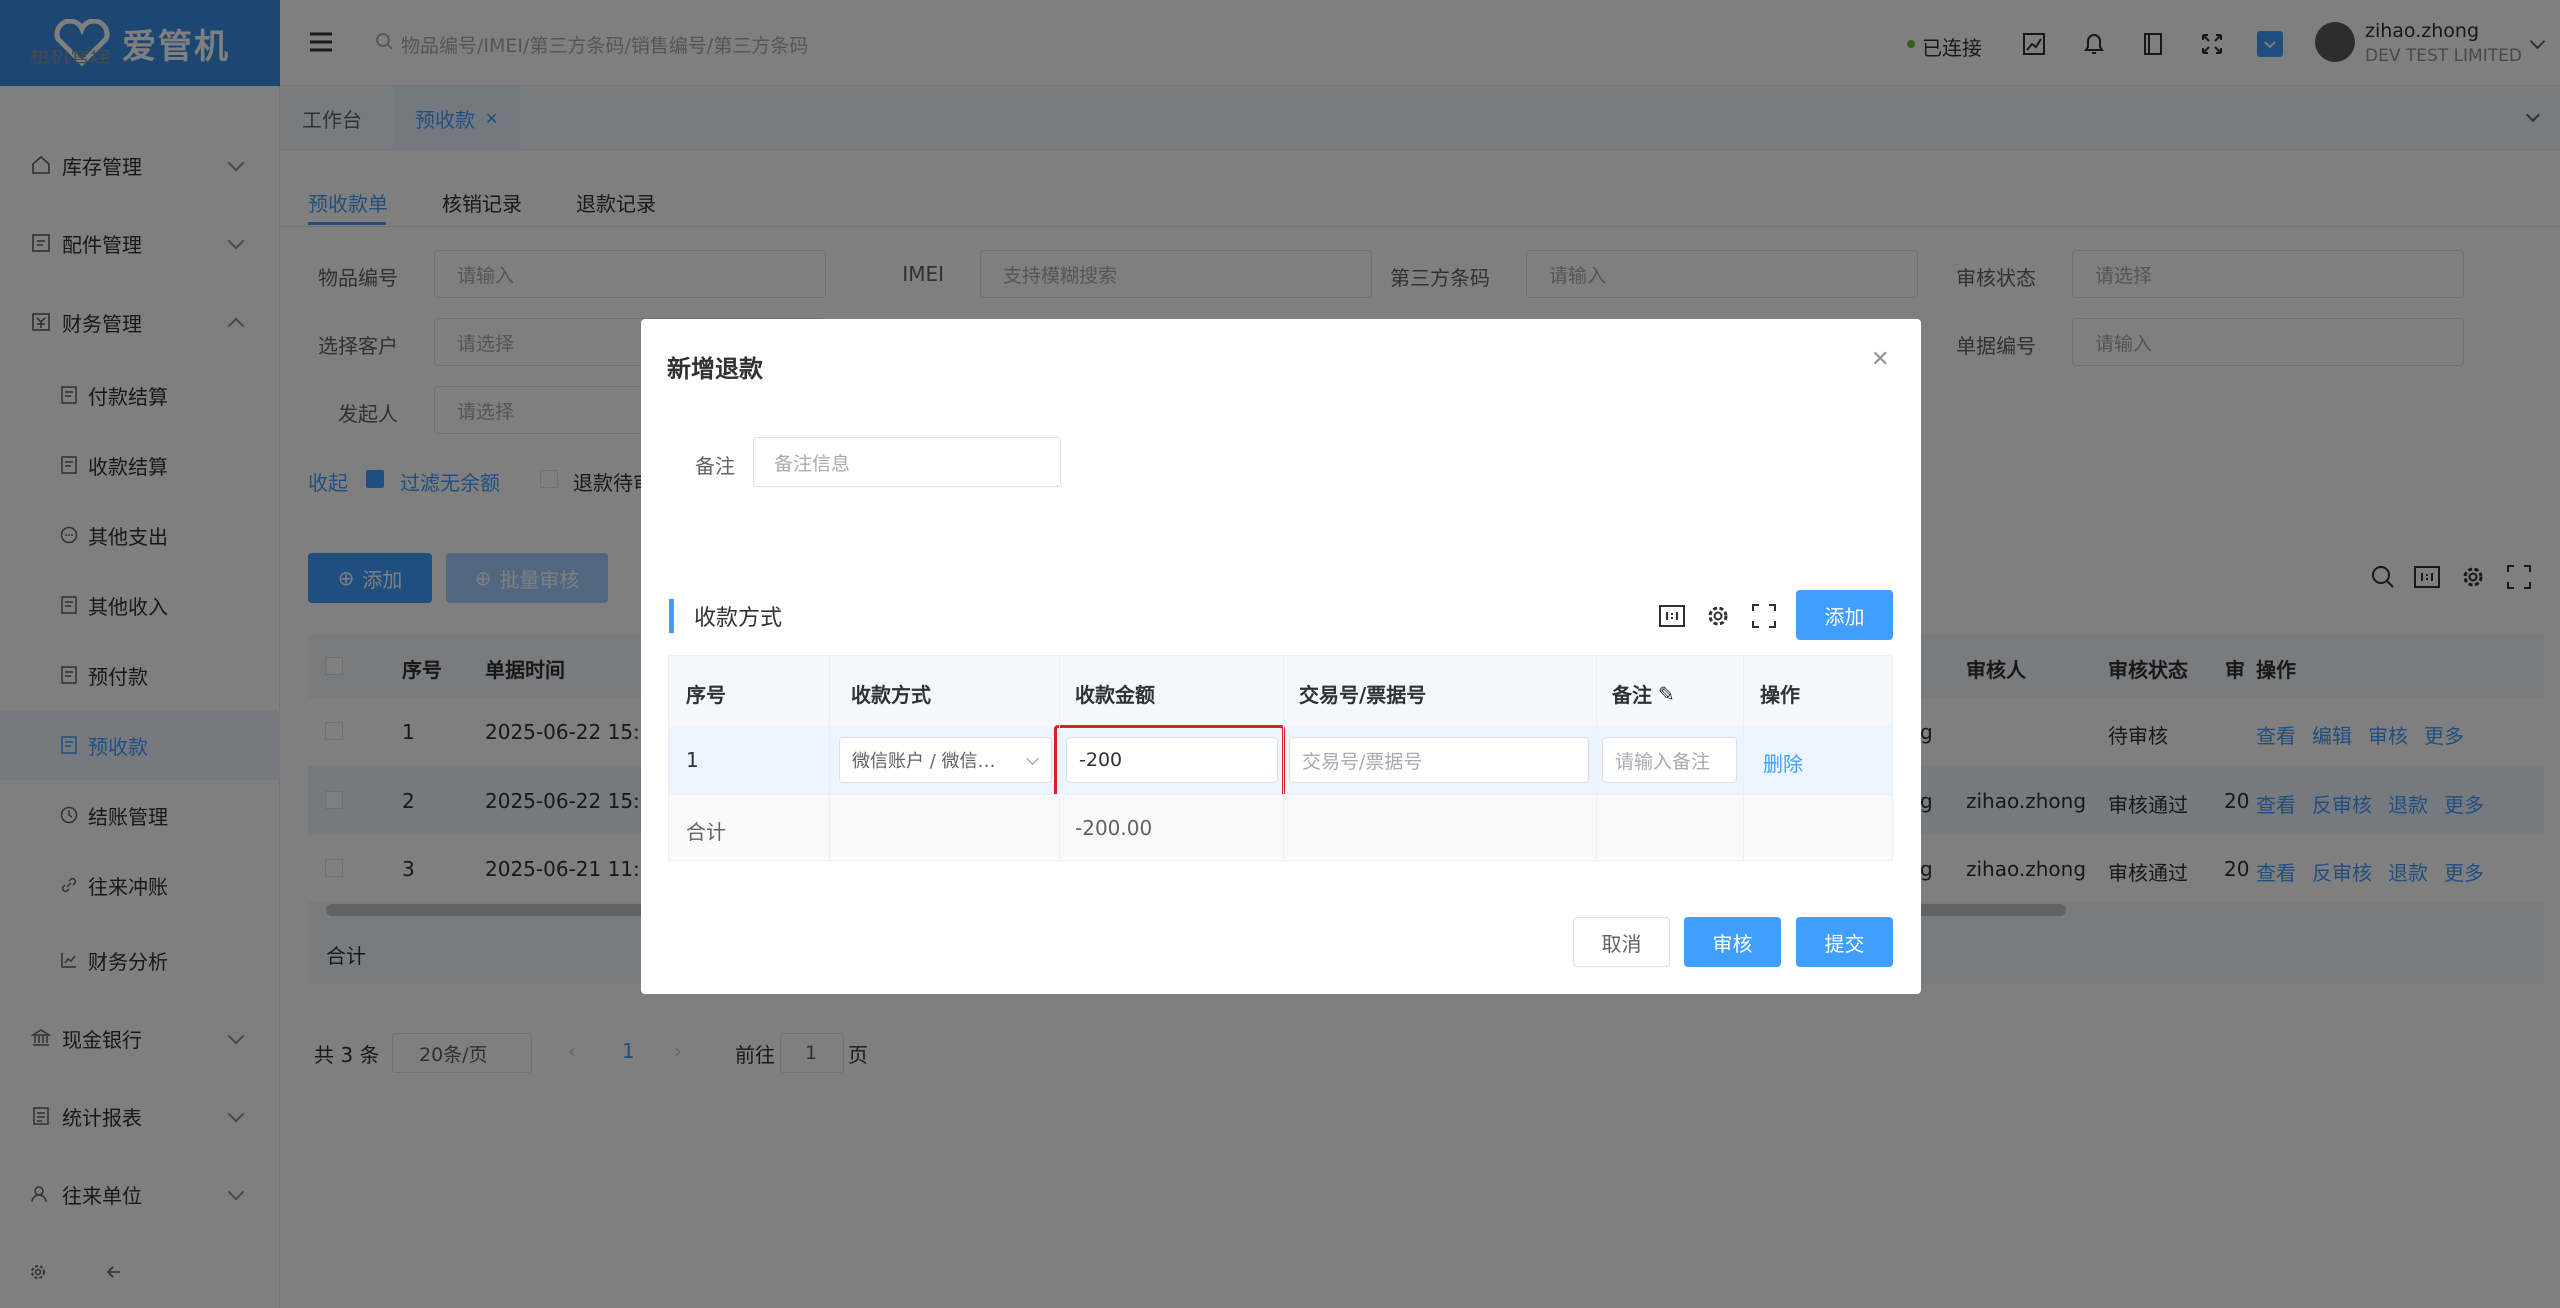 This screenshot has width=2560, height=1308. I want to click on close-icon: ✕, so click(1880, 359).